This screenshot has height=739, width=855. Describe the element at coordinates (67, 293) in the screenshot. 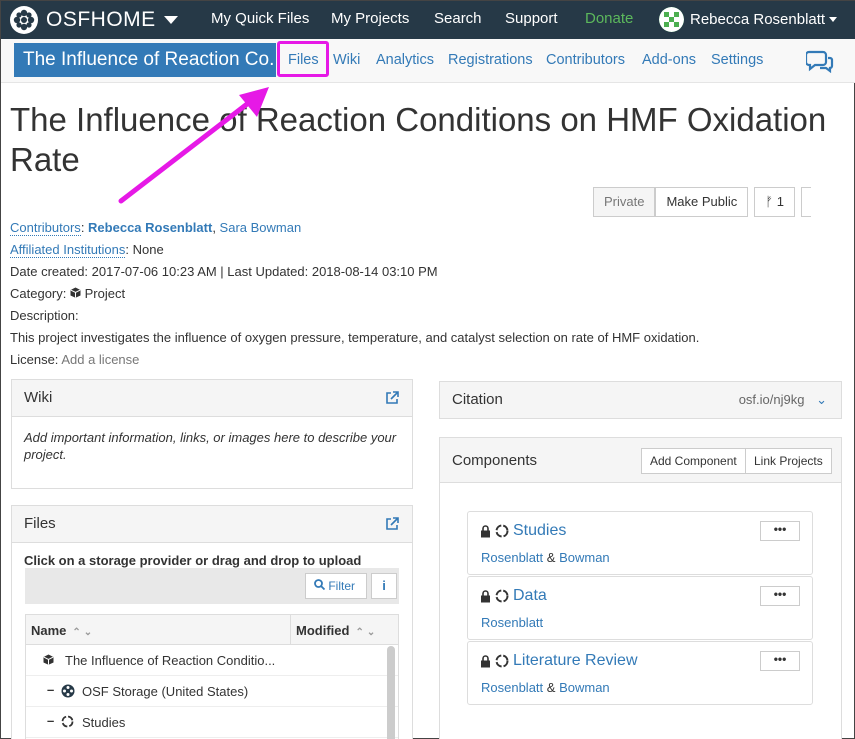

I see `category-line: Category: Project` at that location.